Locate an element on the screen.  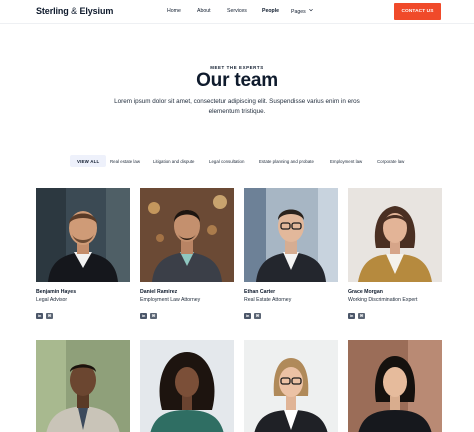
brand-name-second: Elysium is located at coordinates (96, 11).